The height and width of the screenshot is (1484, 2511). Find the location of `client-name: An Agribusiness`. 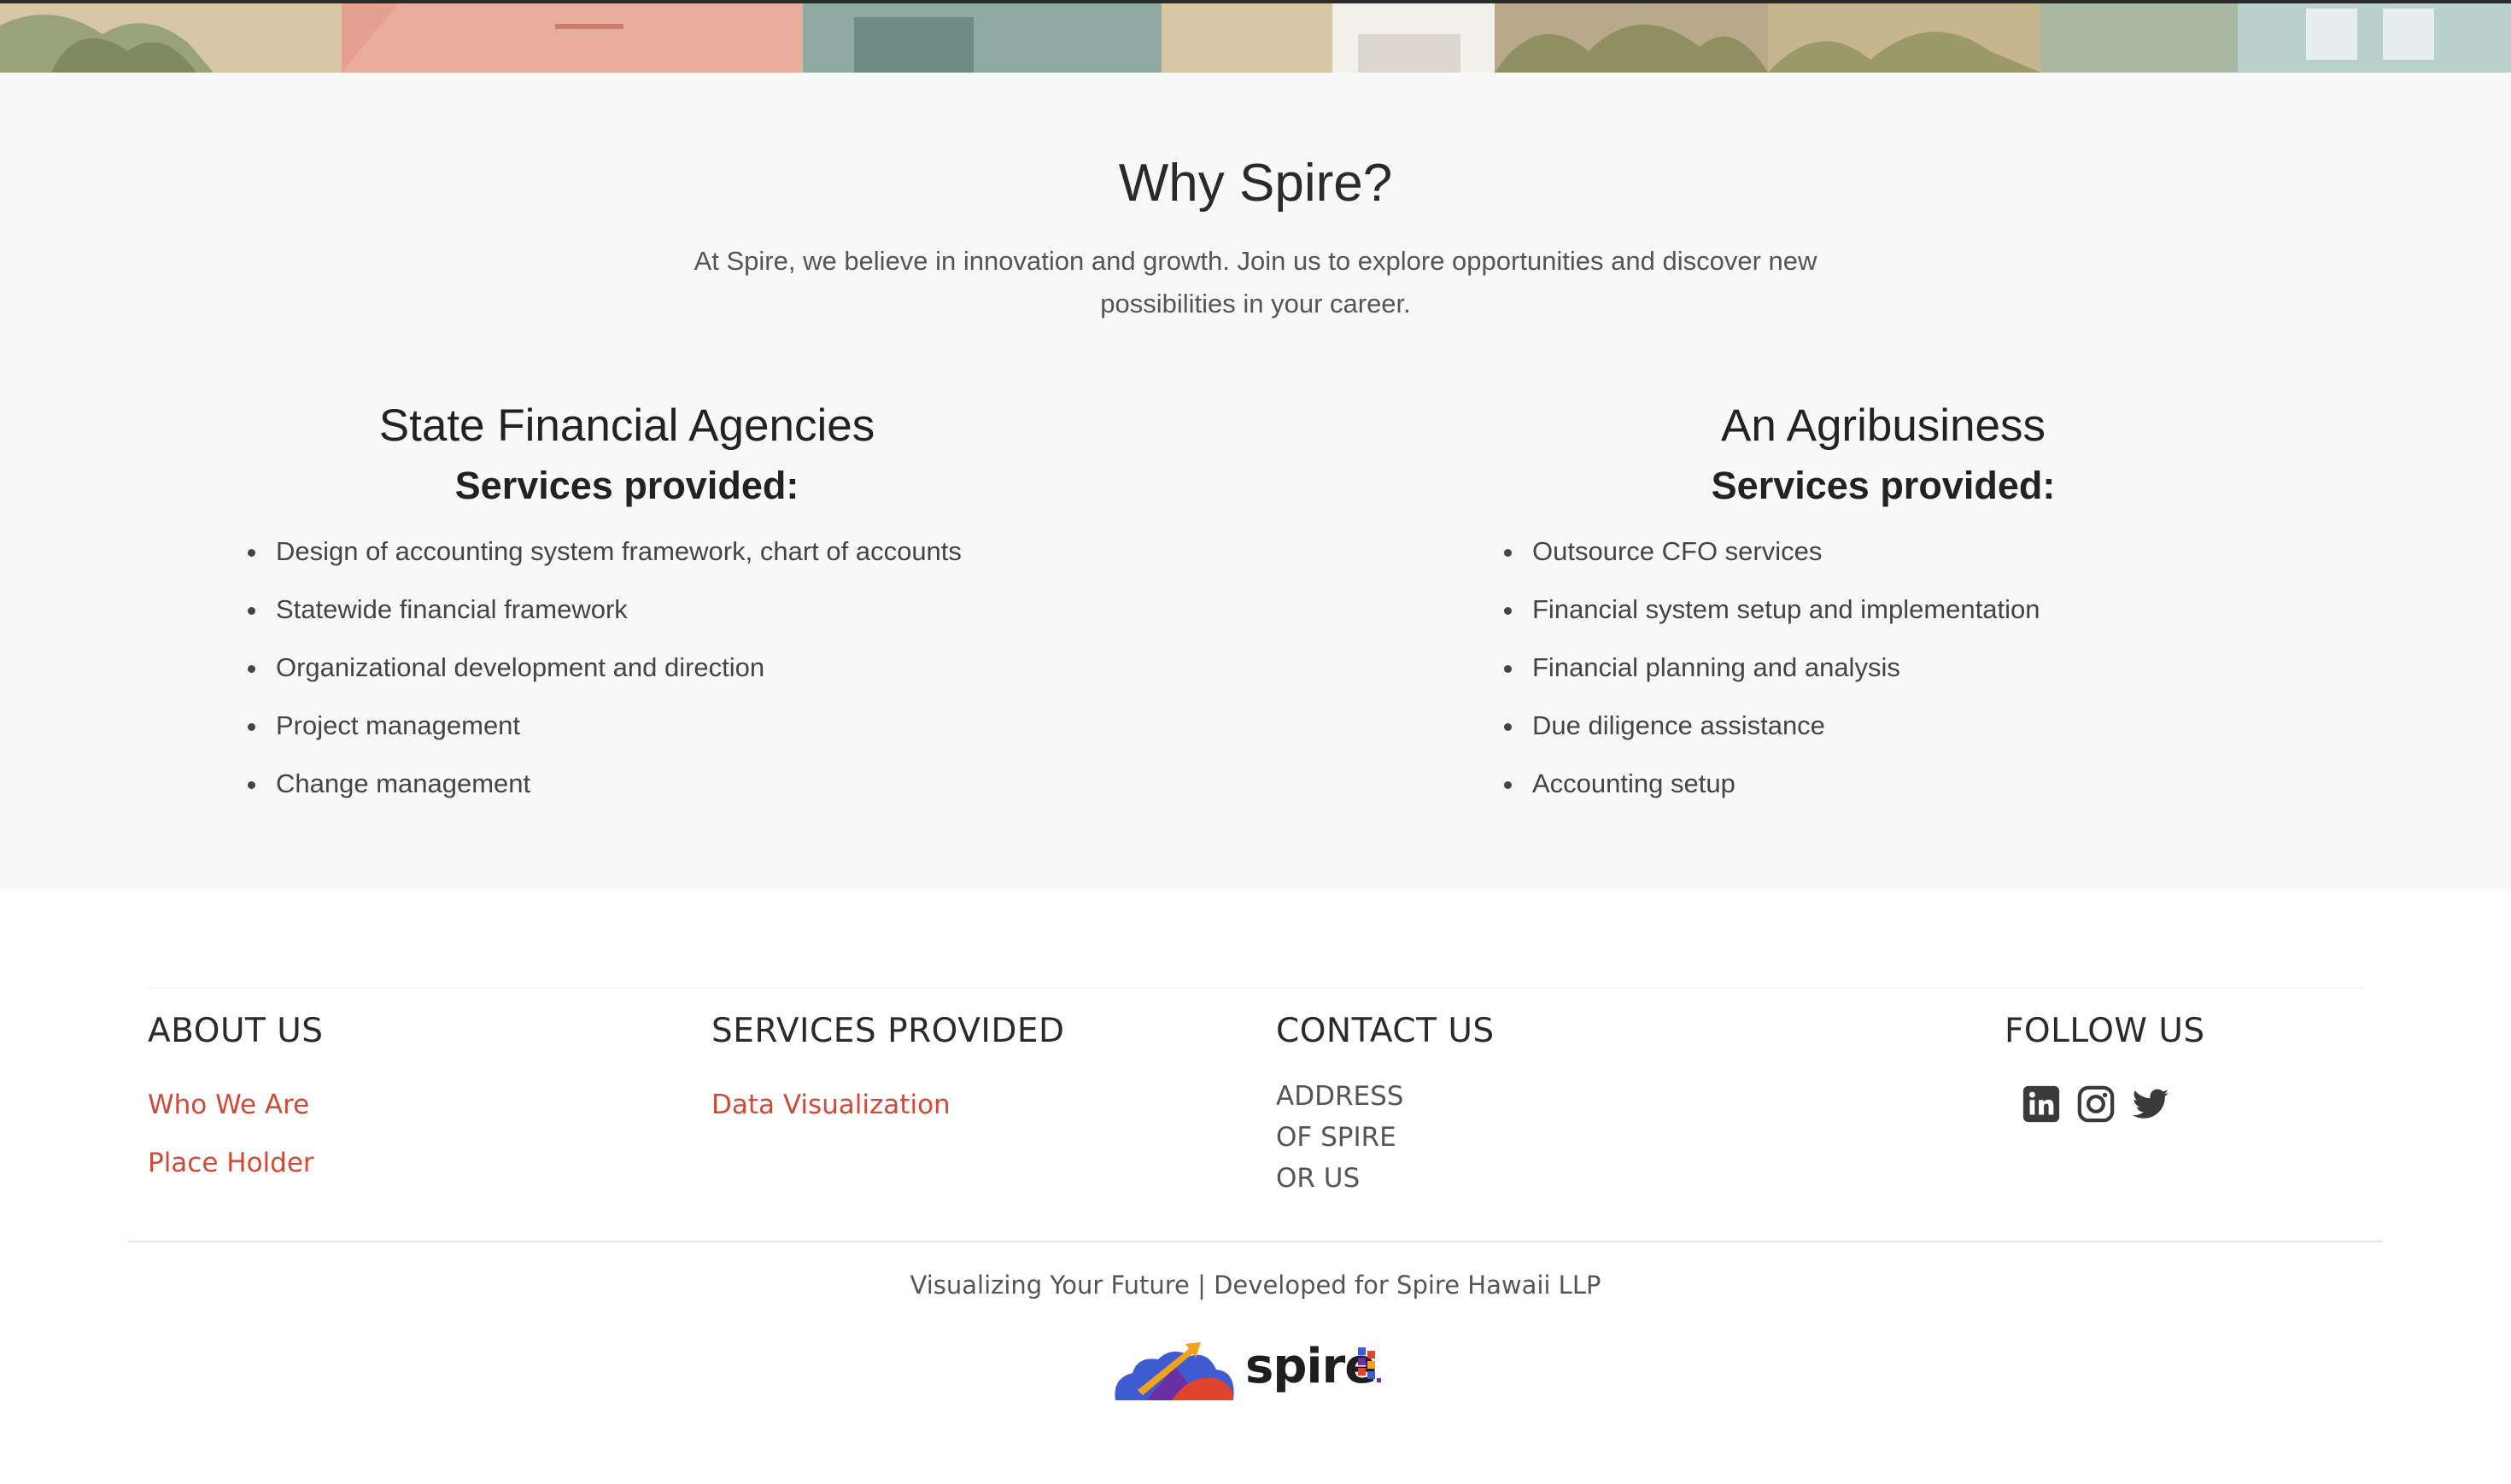

client-name: An Agribusiness is located at coordinates (1883, 426).